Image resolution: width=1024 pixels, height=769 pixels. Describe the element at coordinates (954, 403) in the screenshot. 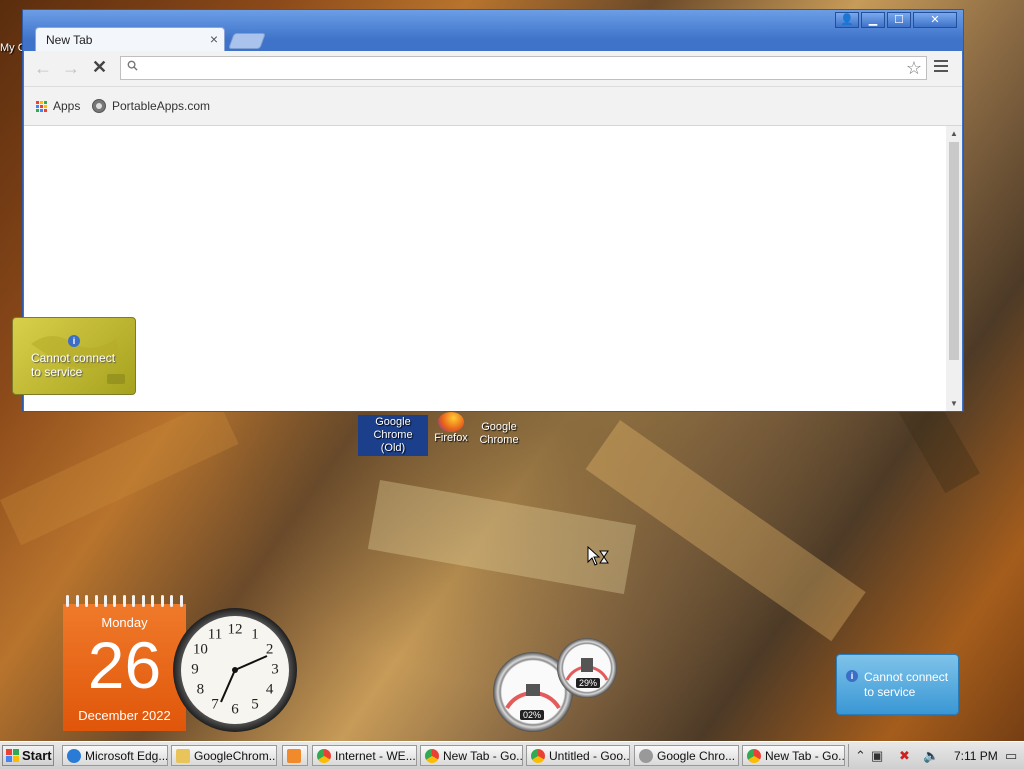

I see `scroll-down-icon: ▼` at that location.